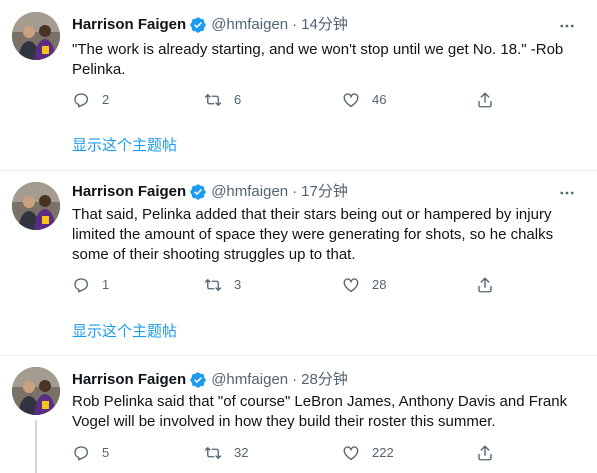 This screenshot has height=473, width=597. Describe the element at coordinates (210, 380) in the screenshot. I see `tweet-header: Harrison Faigen @hmfaigen · 28分钟` at that location.